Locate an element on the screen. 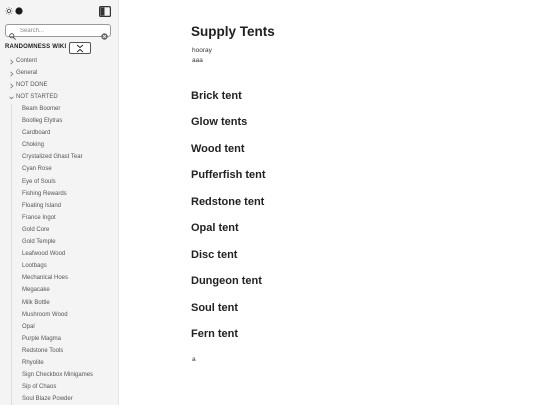  folder-label: Content is located at coordinates (27, 61).